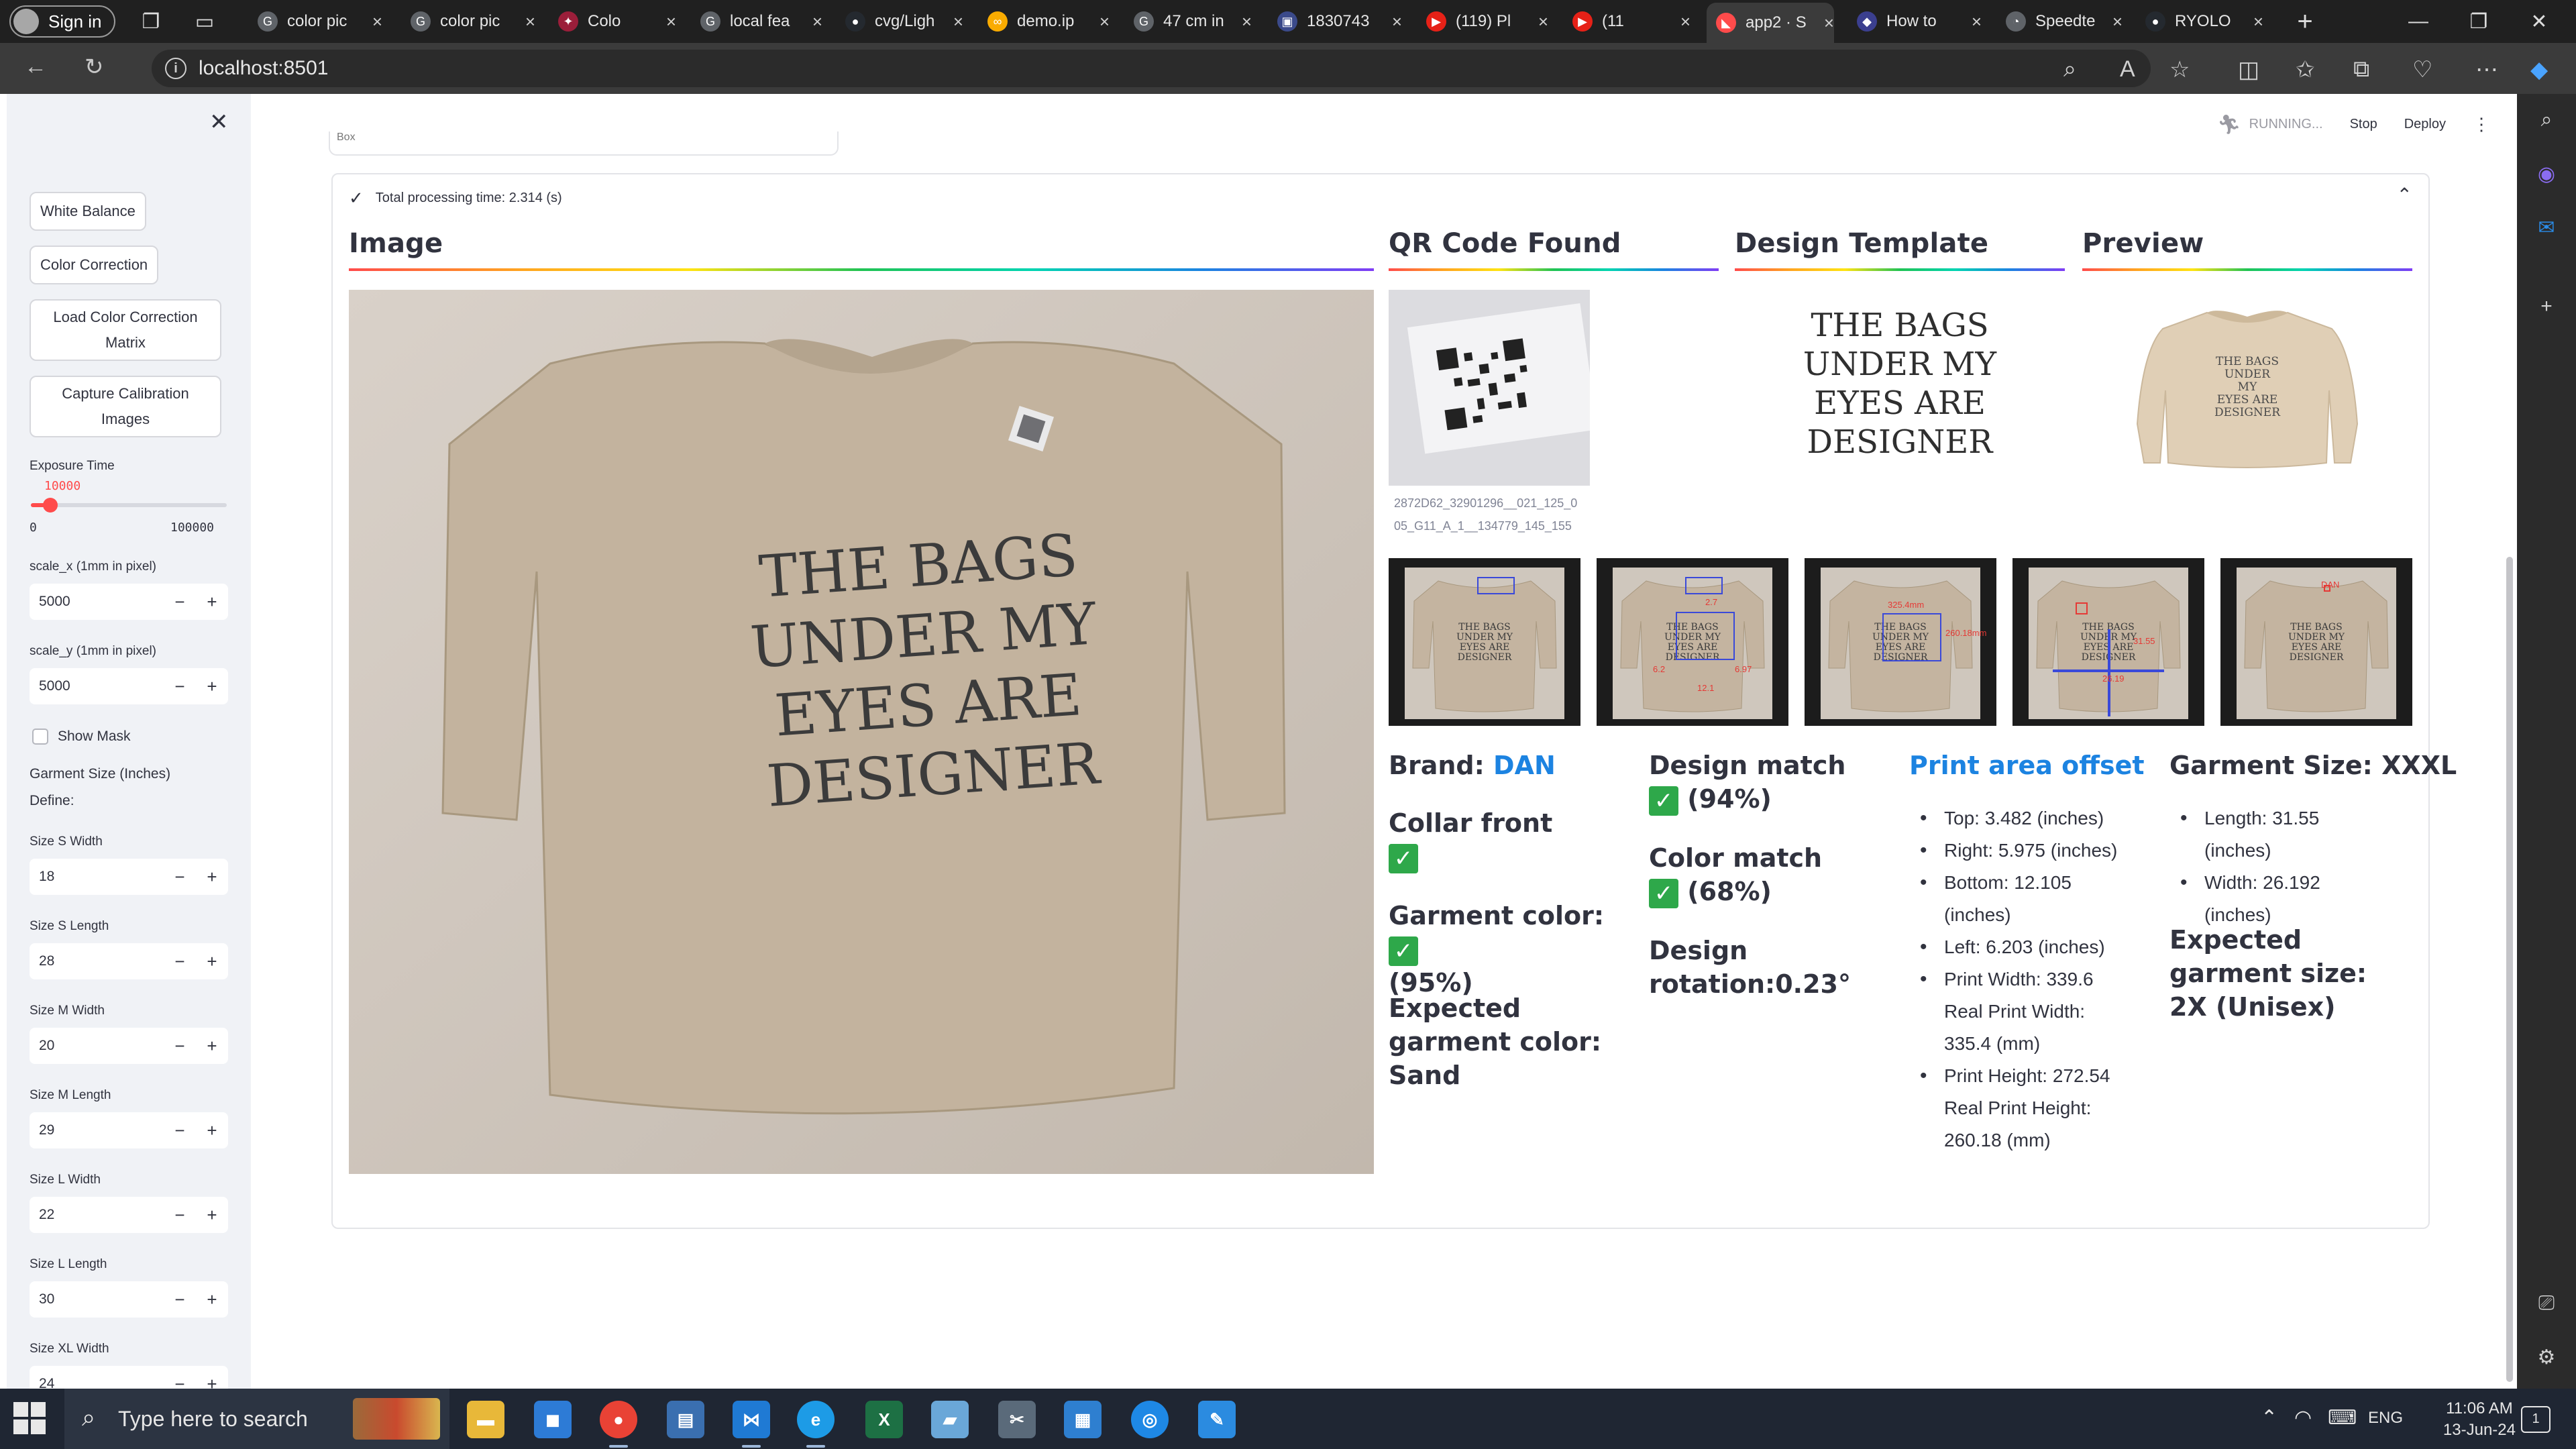  What do you see at coordinates (97, 686) in the screenshot?
I see `scale-y-value: 5000` at bounding box center [97, 686].